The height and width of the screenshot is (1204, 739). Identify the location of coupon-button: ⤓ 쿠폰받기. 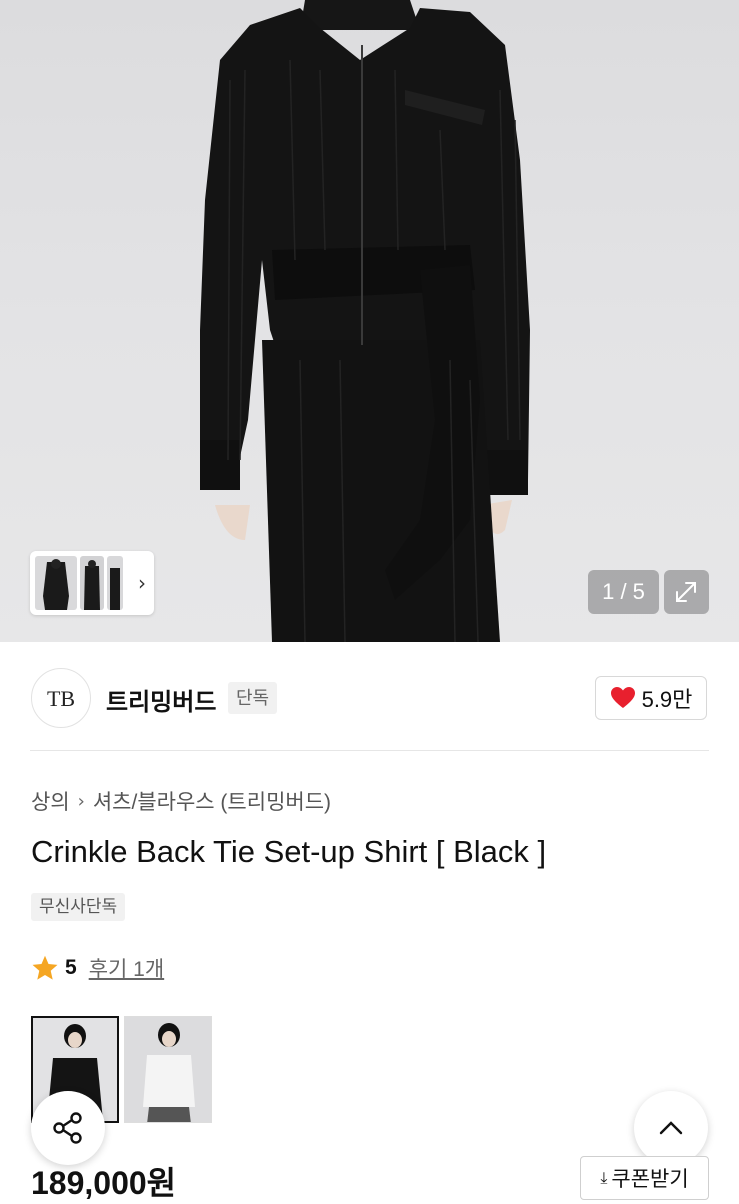
(644, 1178).